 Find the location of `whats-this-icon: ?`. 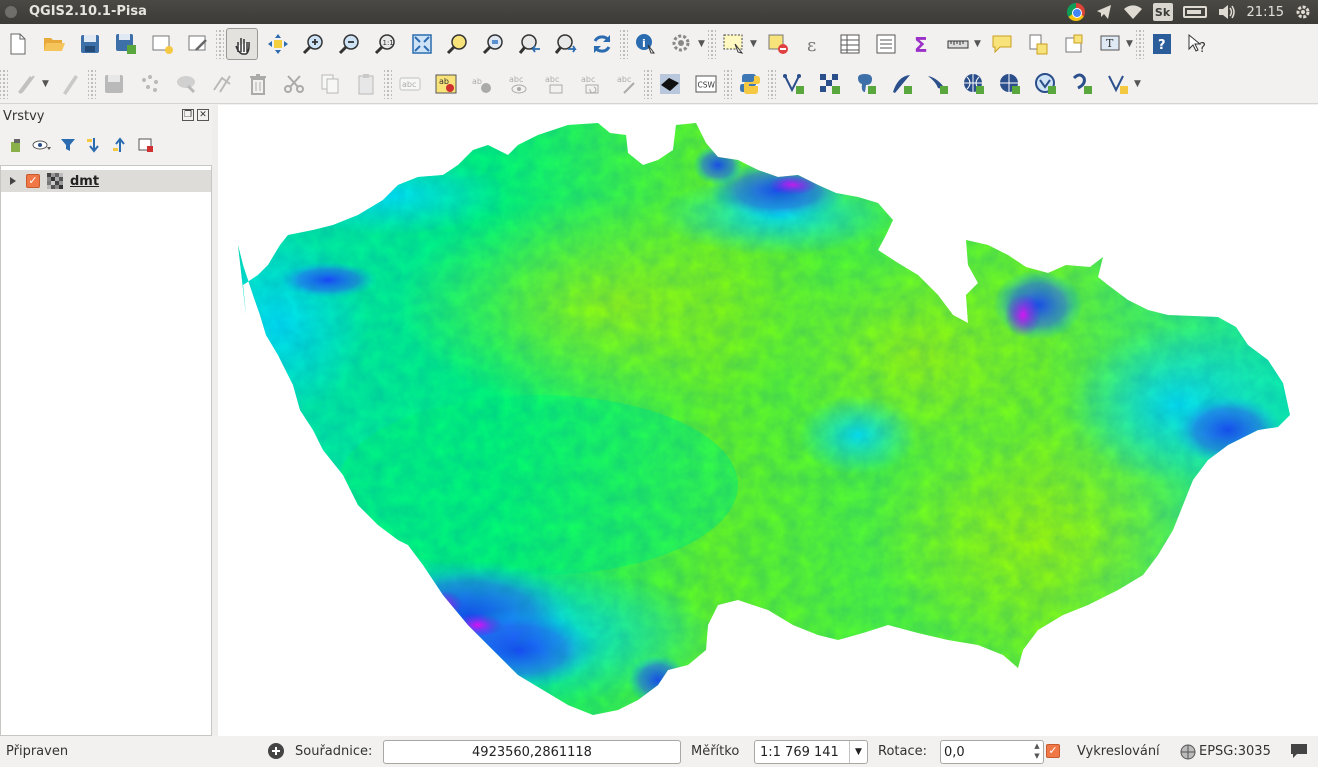

whats-this-icon: ? is located at coordinates (1198, 44).